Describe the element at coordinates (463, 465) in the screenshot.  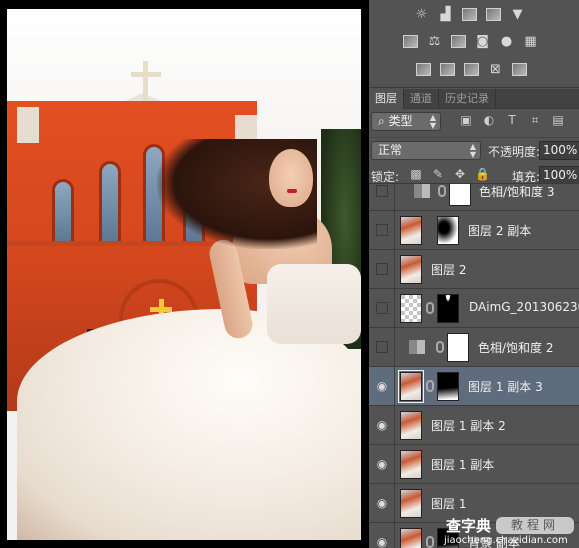
I see `layer-name: 图层 1 副本` at that location.